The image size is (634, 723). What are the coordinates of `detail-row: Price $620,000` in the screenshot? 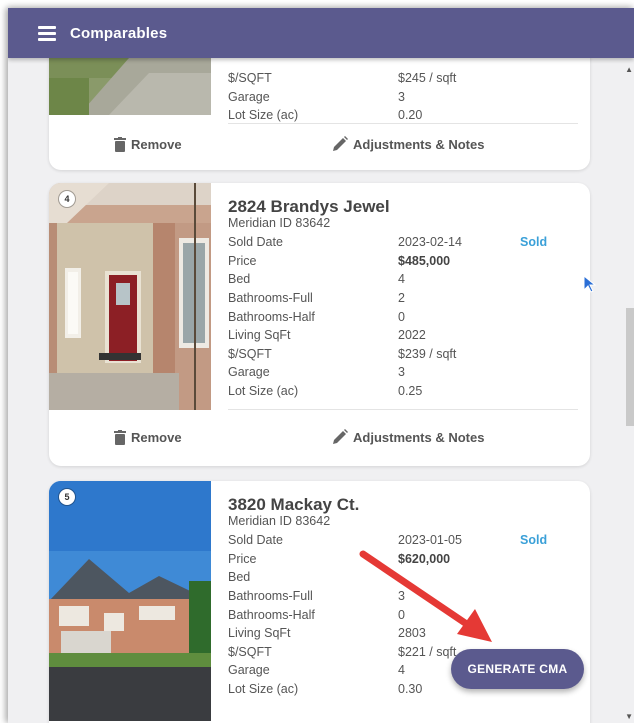 It's located at (339, 558).